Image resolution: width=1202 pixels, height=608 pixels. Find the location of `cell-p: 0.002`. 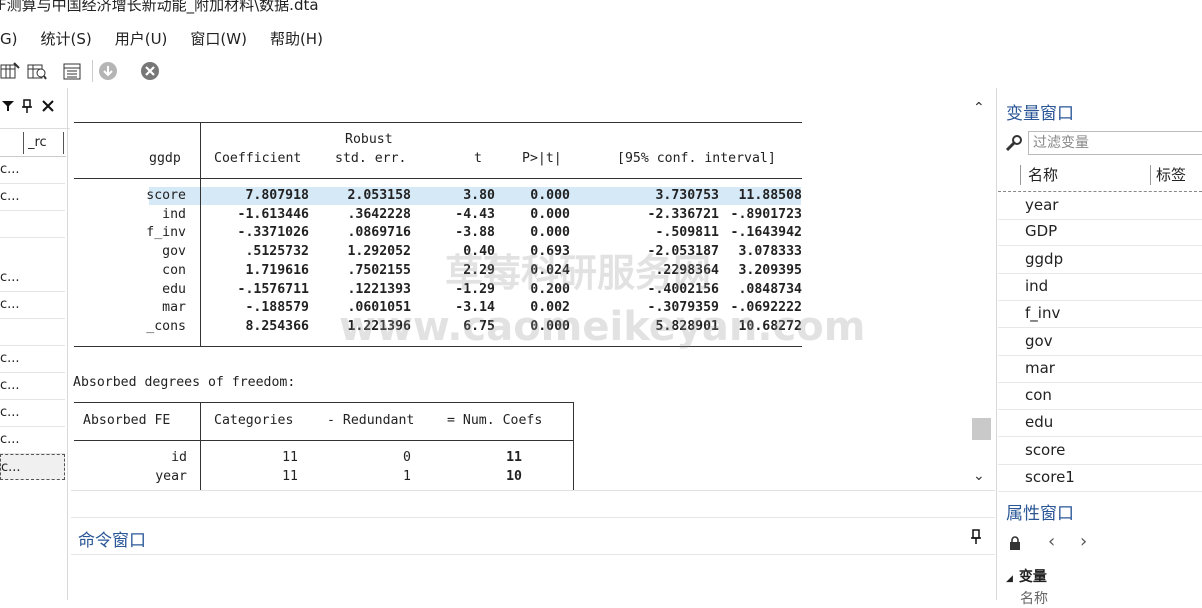

cell-p: 0.002 is located at coordinates (550, 308).